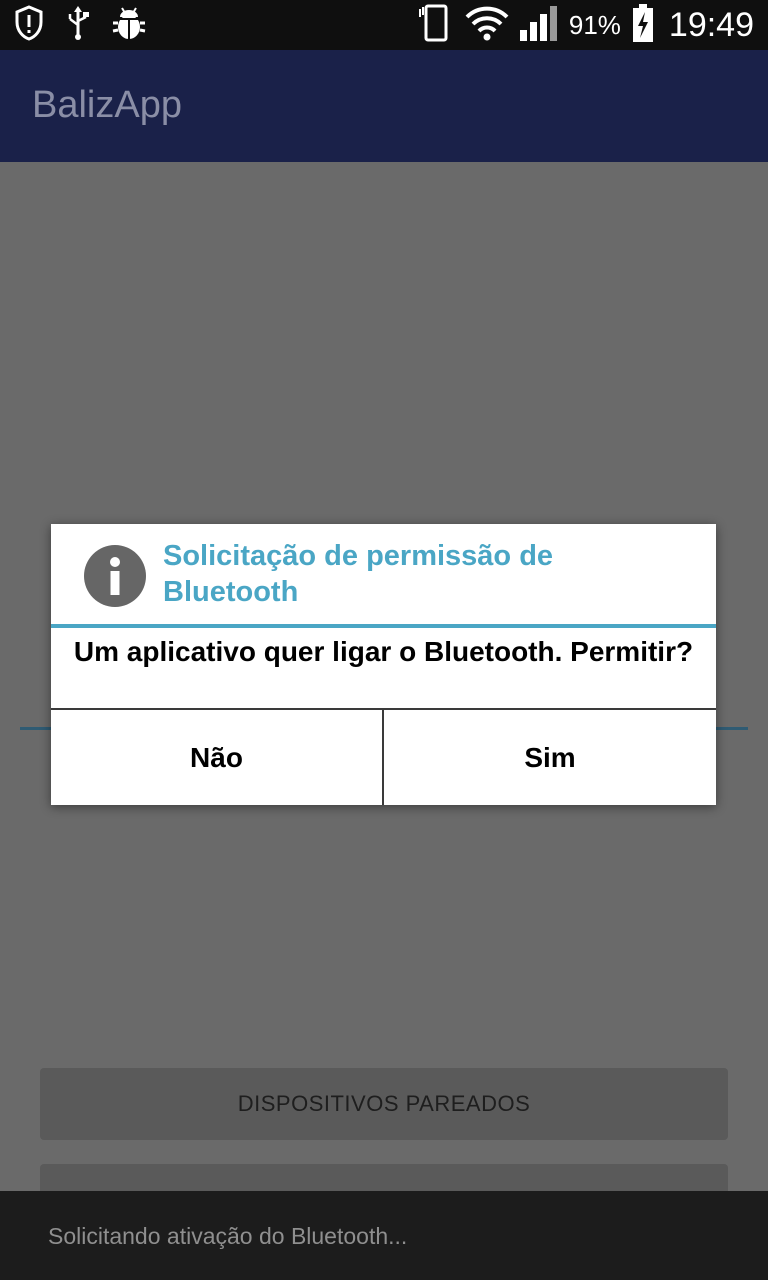 The height and width of the screenshot is (1280, 768). Describe the element at coordinates (129, 25) in the screenshot. I see `android-debug-icon` at that location.